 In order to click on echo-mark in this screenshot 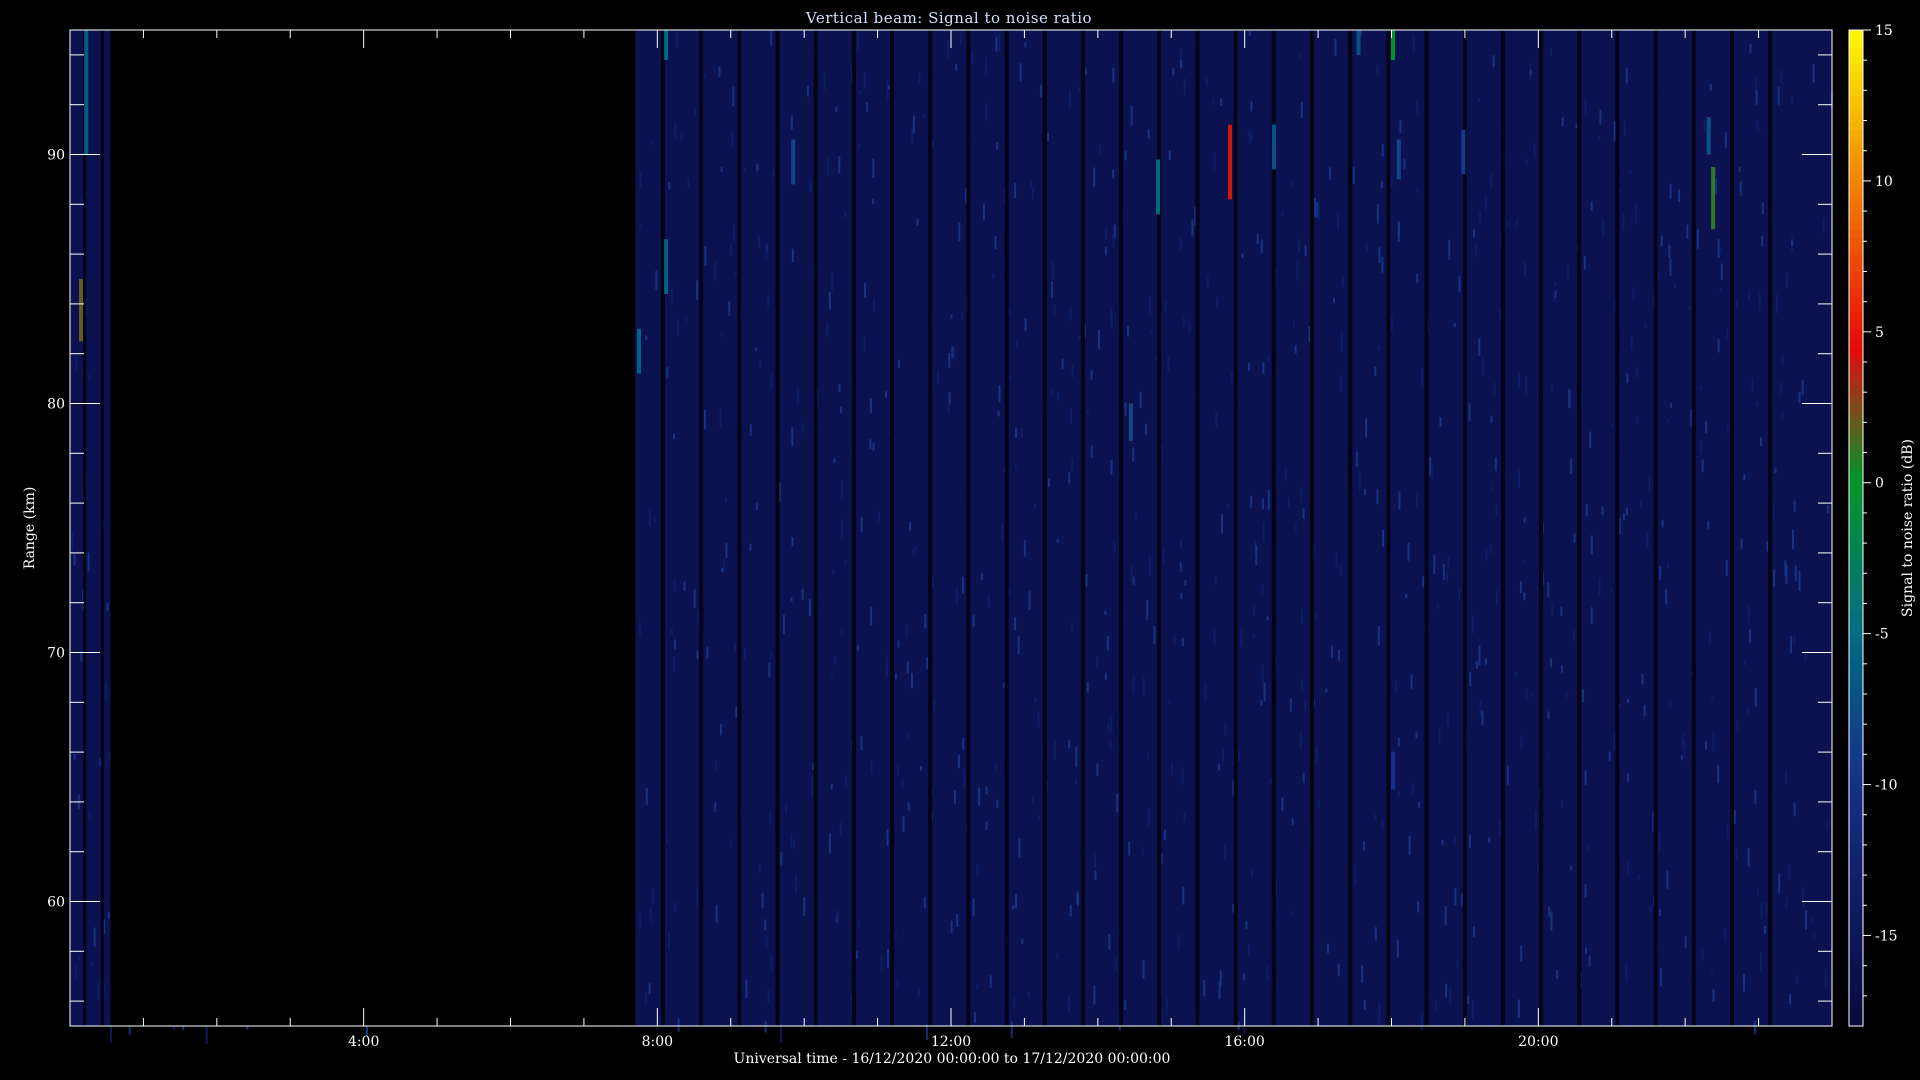, I will do `click(1463, 152)`.